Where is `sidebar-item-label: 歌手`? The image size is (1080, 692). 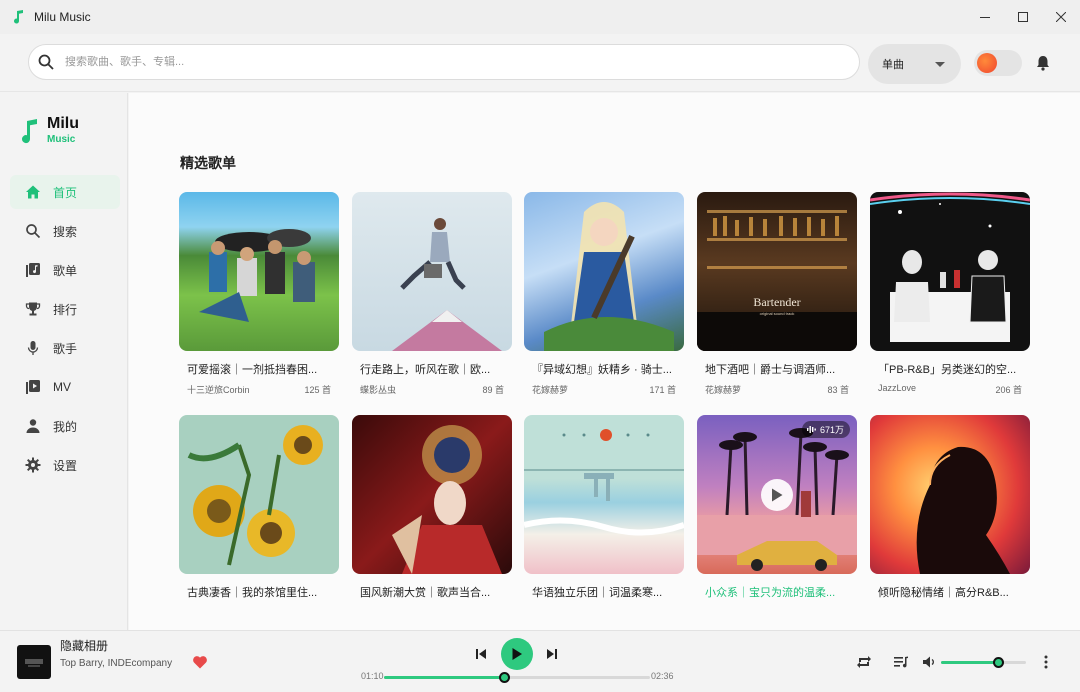 sidebar-item-label: 歌手 is located at coordinates (65, 348).